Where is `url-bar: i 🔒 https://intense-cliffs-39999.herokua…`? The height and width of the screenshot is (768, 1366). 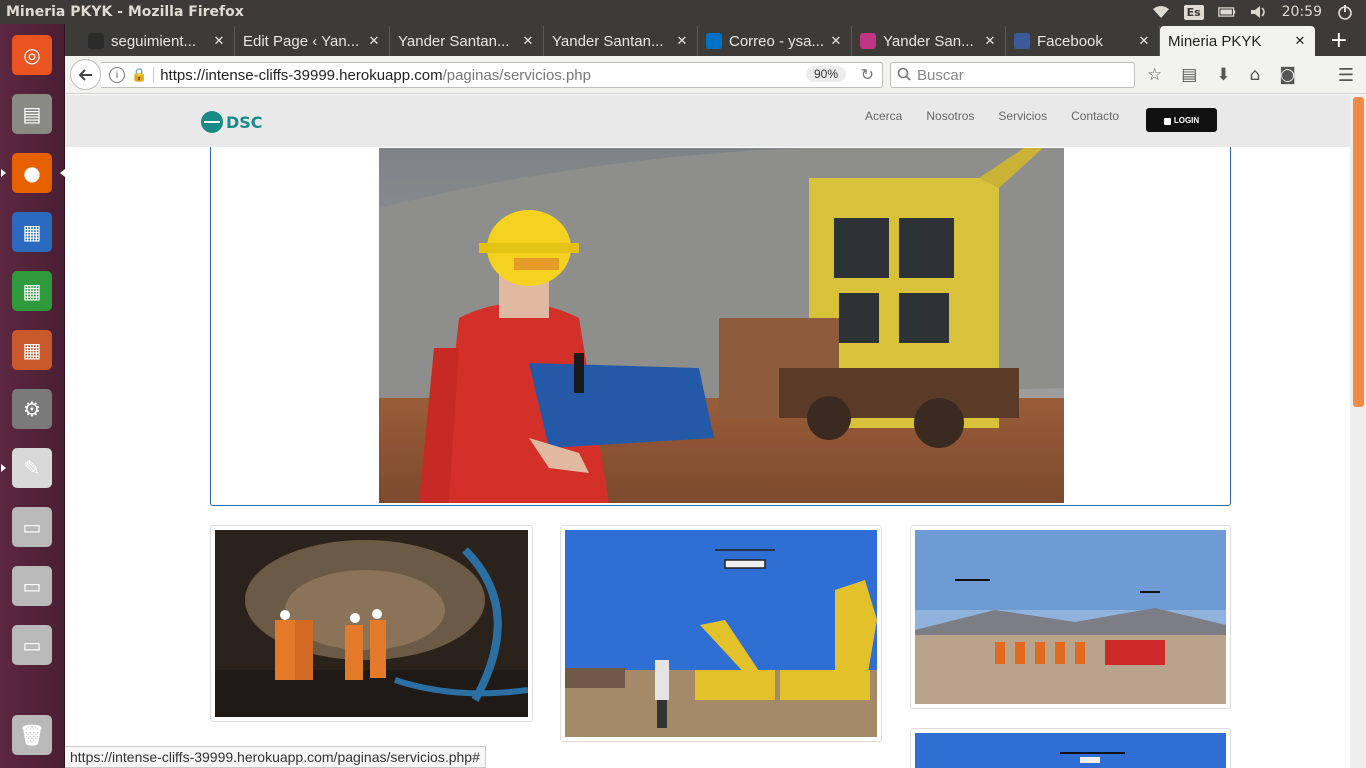
url-bar: i 🔒 https://intense-cliffs-39999.herokua… is located at coordinates (492, 75).